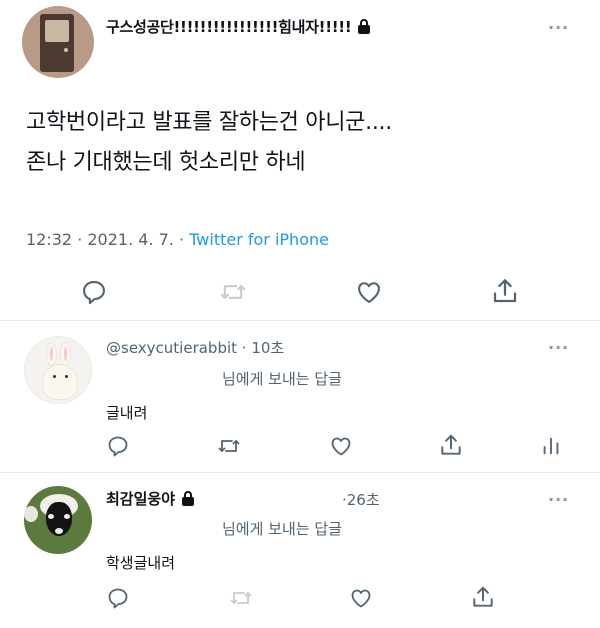 This screenshot has width=600, height=628. I want to click on reply-time: ·26초, so click(361, 499).